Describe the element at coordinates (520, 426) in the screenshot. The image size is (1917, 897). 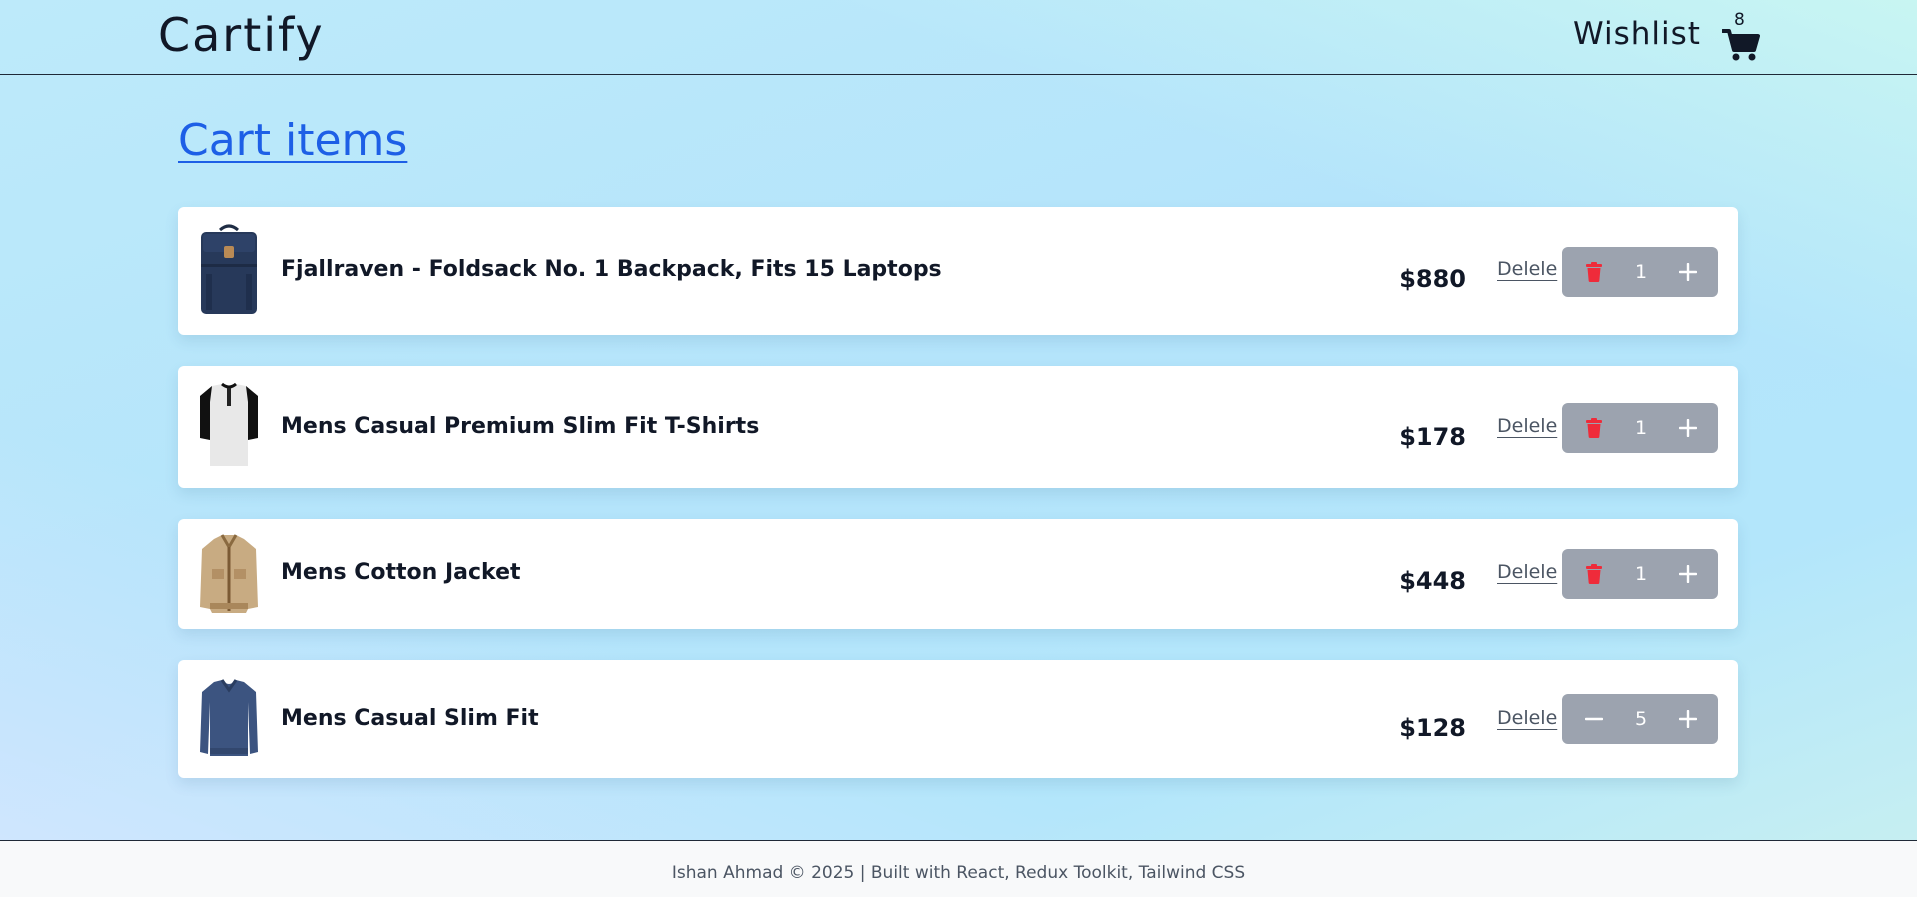
I see `item-name: Mens Casual Premium Slim Fit T-Shirts` at that location.